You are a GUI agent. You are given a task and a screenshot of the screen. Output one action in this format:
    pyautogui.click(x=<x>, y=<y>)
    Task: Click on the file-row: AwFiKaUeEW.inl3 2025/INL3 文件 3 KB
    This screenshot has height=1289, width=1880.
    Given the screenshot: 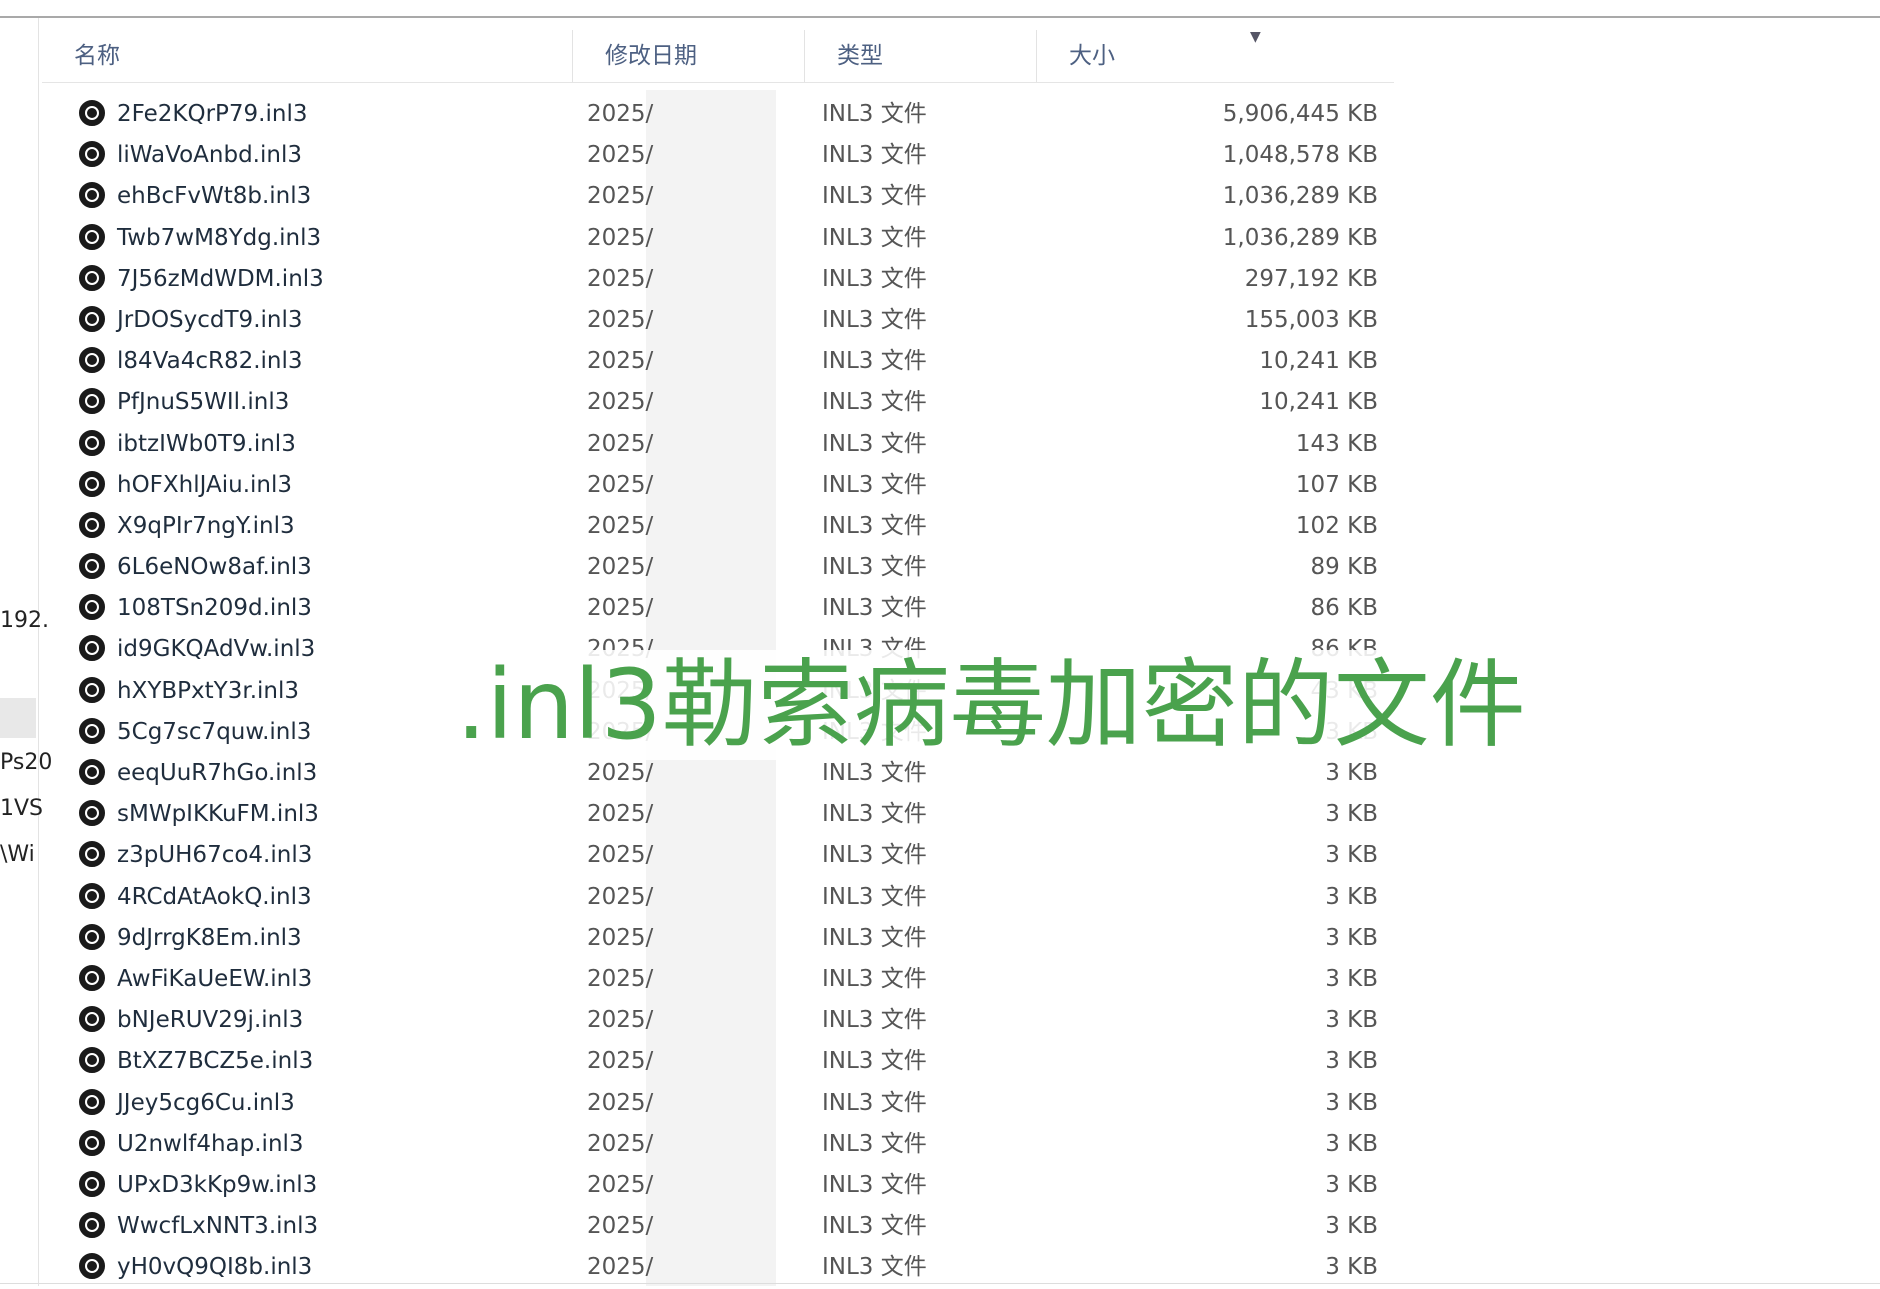 What is the action you would take?
    pyautogui.click(x=718, y=980)
    